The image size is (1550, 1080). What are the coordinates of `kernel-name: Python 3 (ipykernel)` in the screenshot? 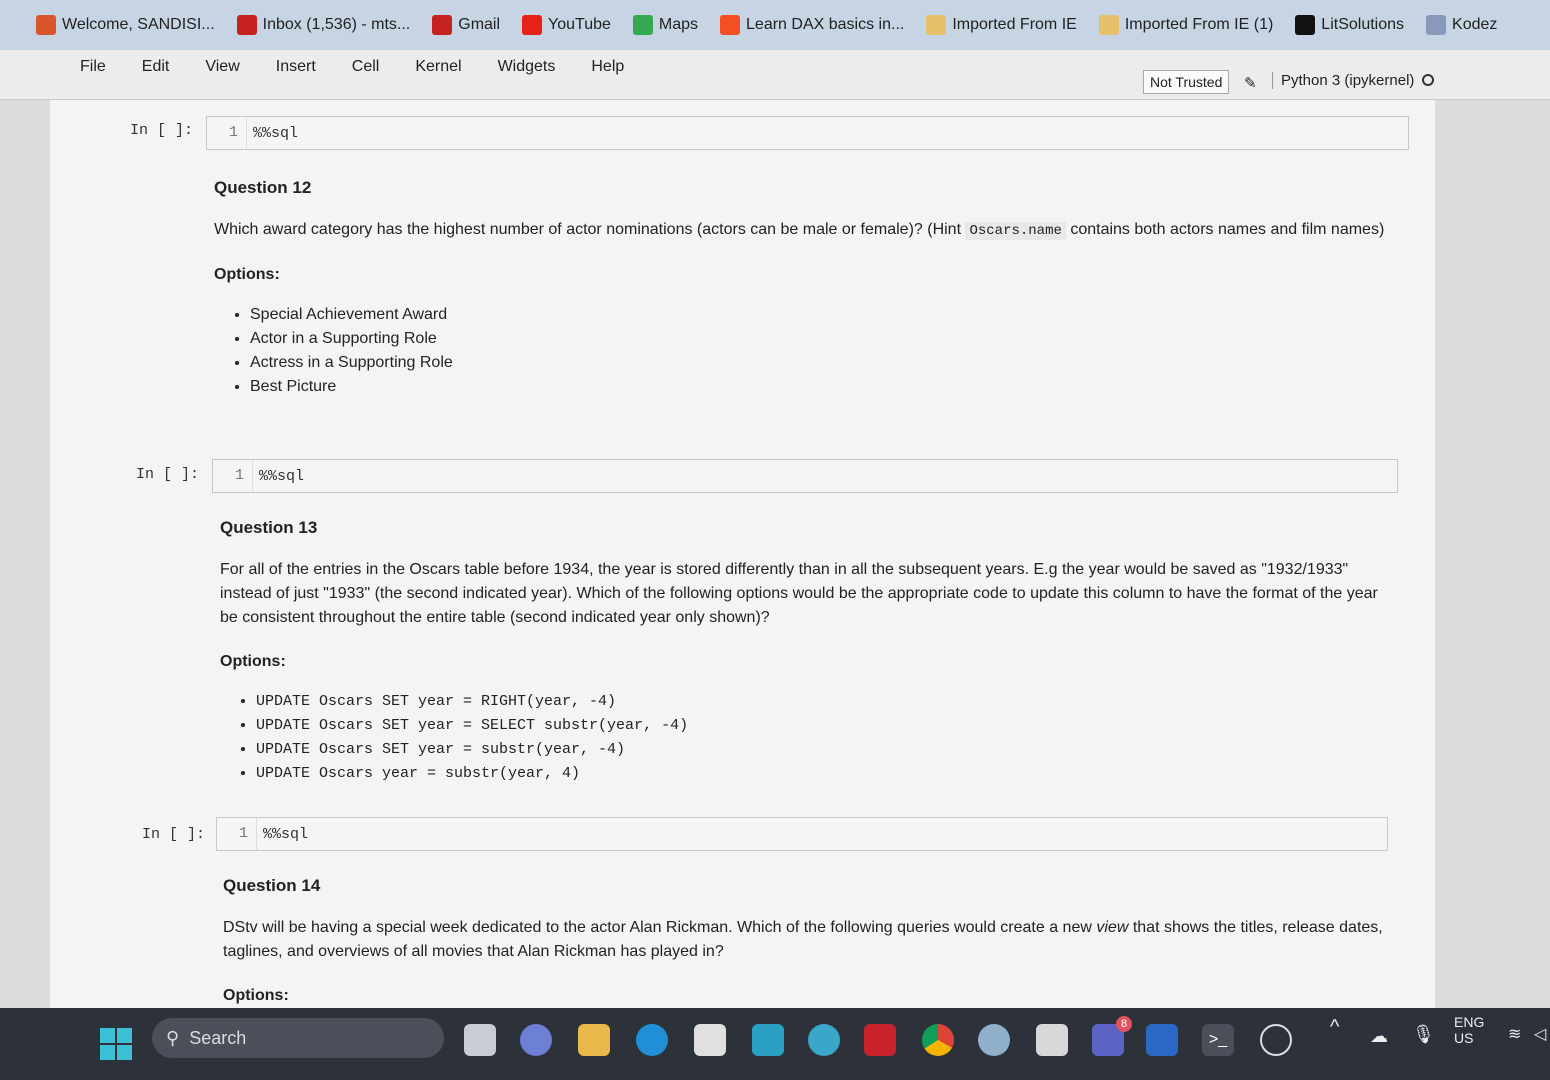 It's located at (1348, 80).